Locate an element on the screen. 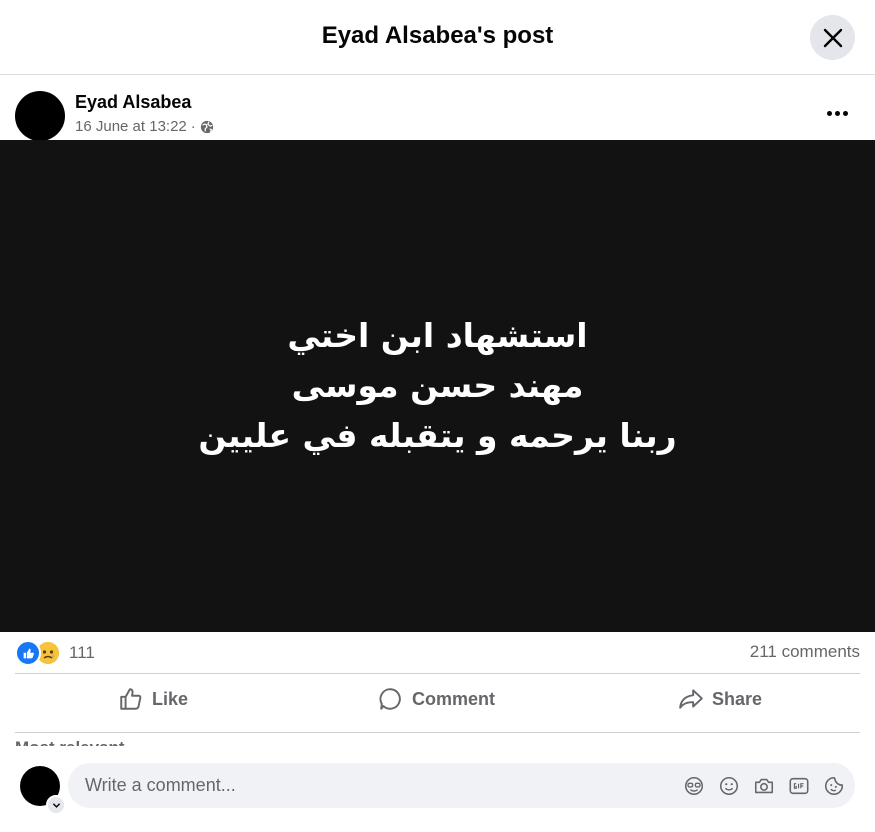 The image size is (875, 832). reactions-summary: 111 is located at coordinates (55, 653).